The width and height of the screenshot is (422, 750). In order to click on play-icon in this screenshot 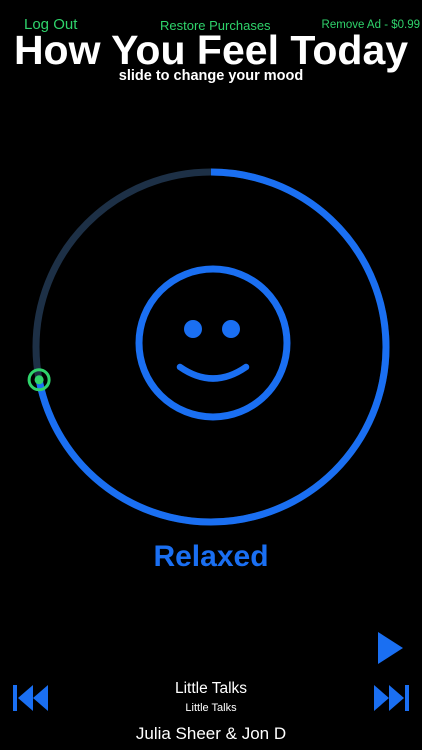, I will do `click(390, 648)`.